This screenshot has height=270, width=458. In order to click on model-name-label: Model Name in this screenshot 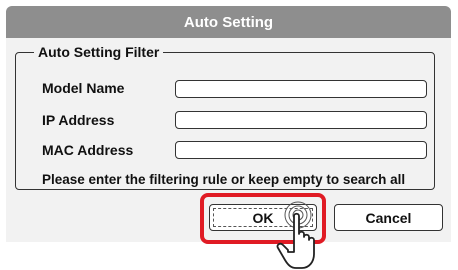, I will do `click(83, 88)`.